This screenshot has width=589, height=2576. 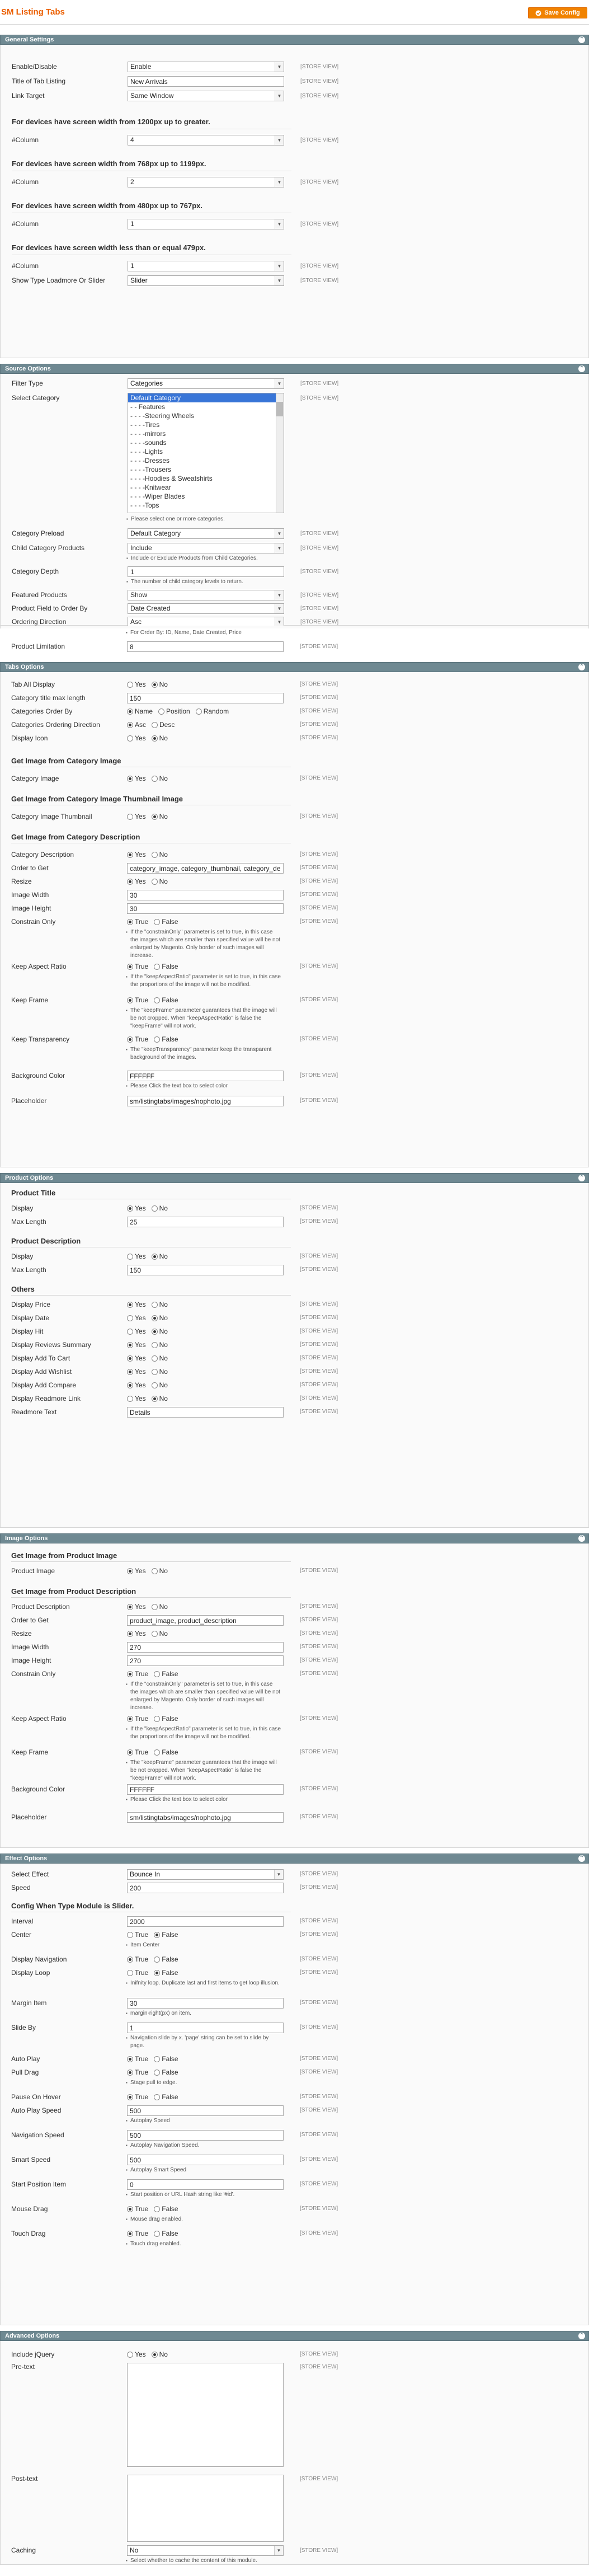 What do you see at coordinates (206, 460) in the screenshot?
I see `category-option: - - - -Dresses` at bounding box center [206, 460].